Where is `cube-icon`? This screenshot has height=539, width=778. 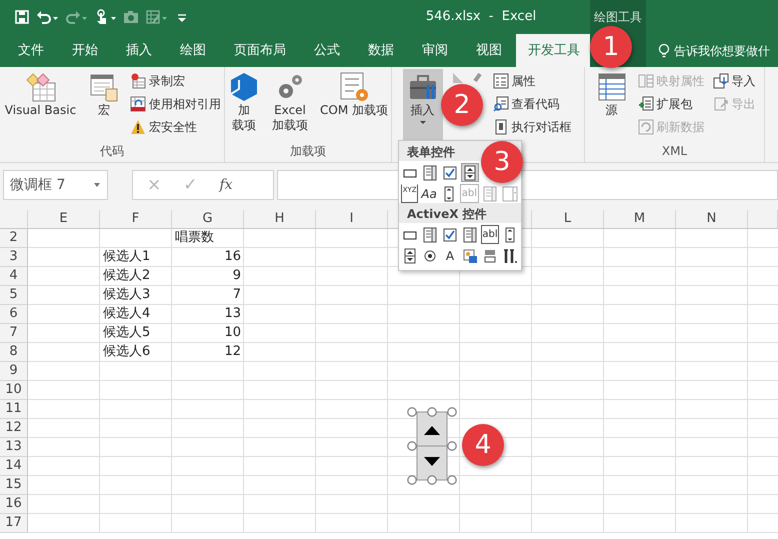
cube-icon is located at coordinates (244, 87).